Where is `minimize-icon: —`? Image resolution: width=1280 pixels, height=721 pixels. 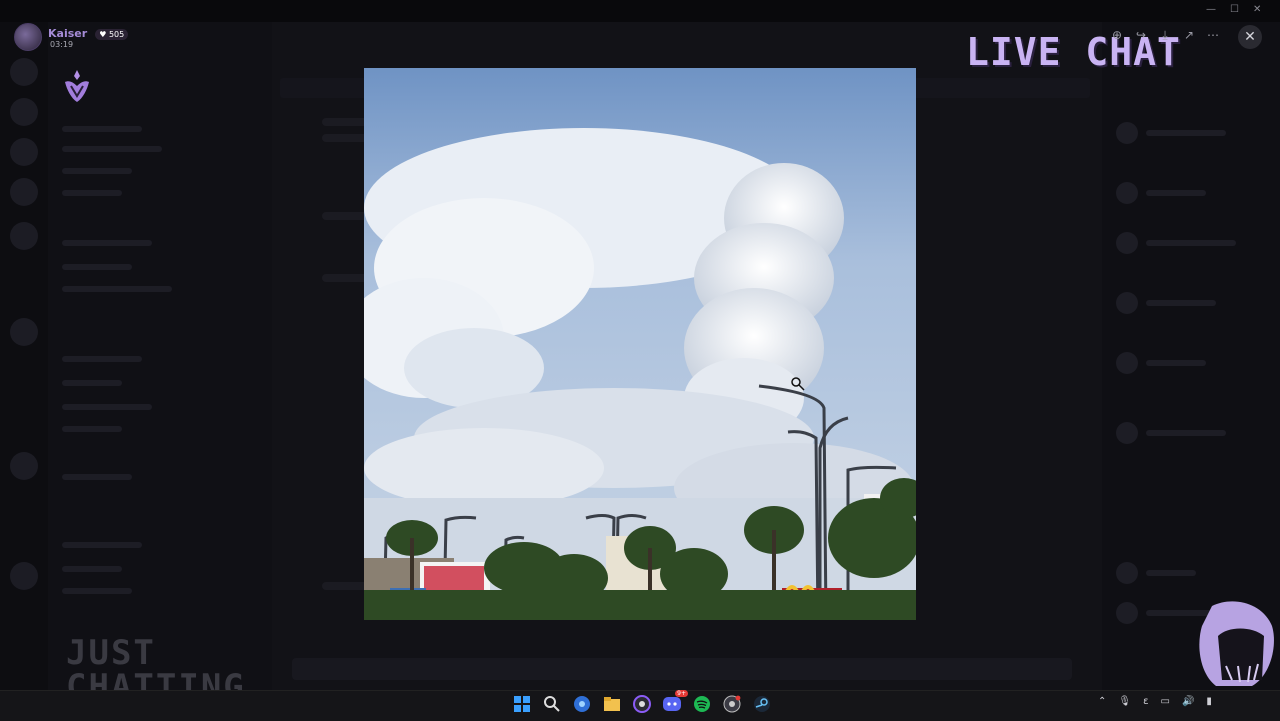 minimize-icon: — is located at coordinates (1211, 9).